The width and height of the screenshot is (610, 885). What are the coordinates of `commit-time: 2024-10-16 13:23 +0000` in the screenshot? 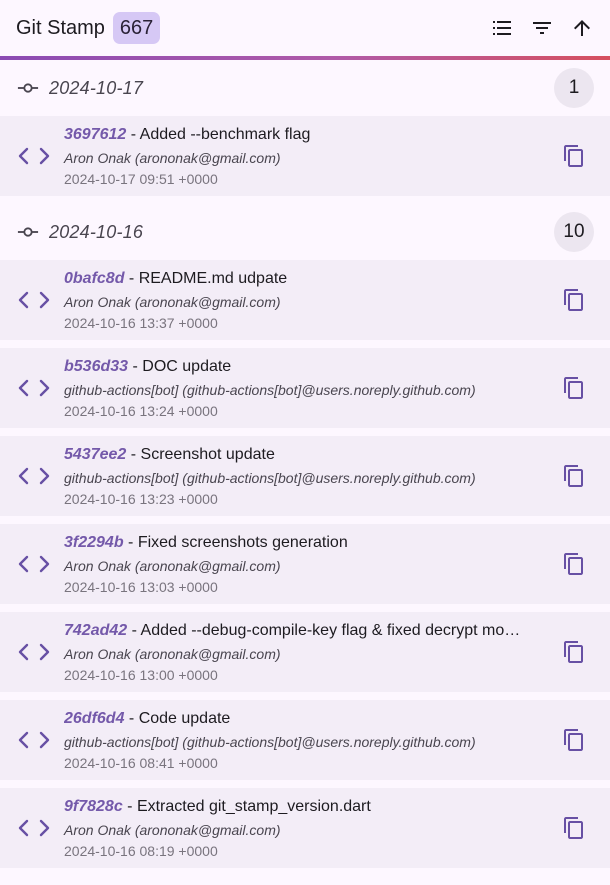 It's located at (141, 499).